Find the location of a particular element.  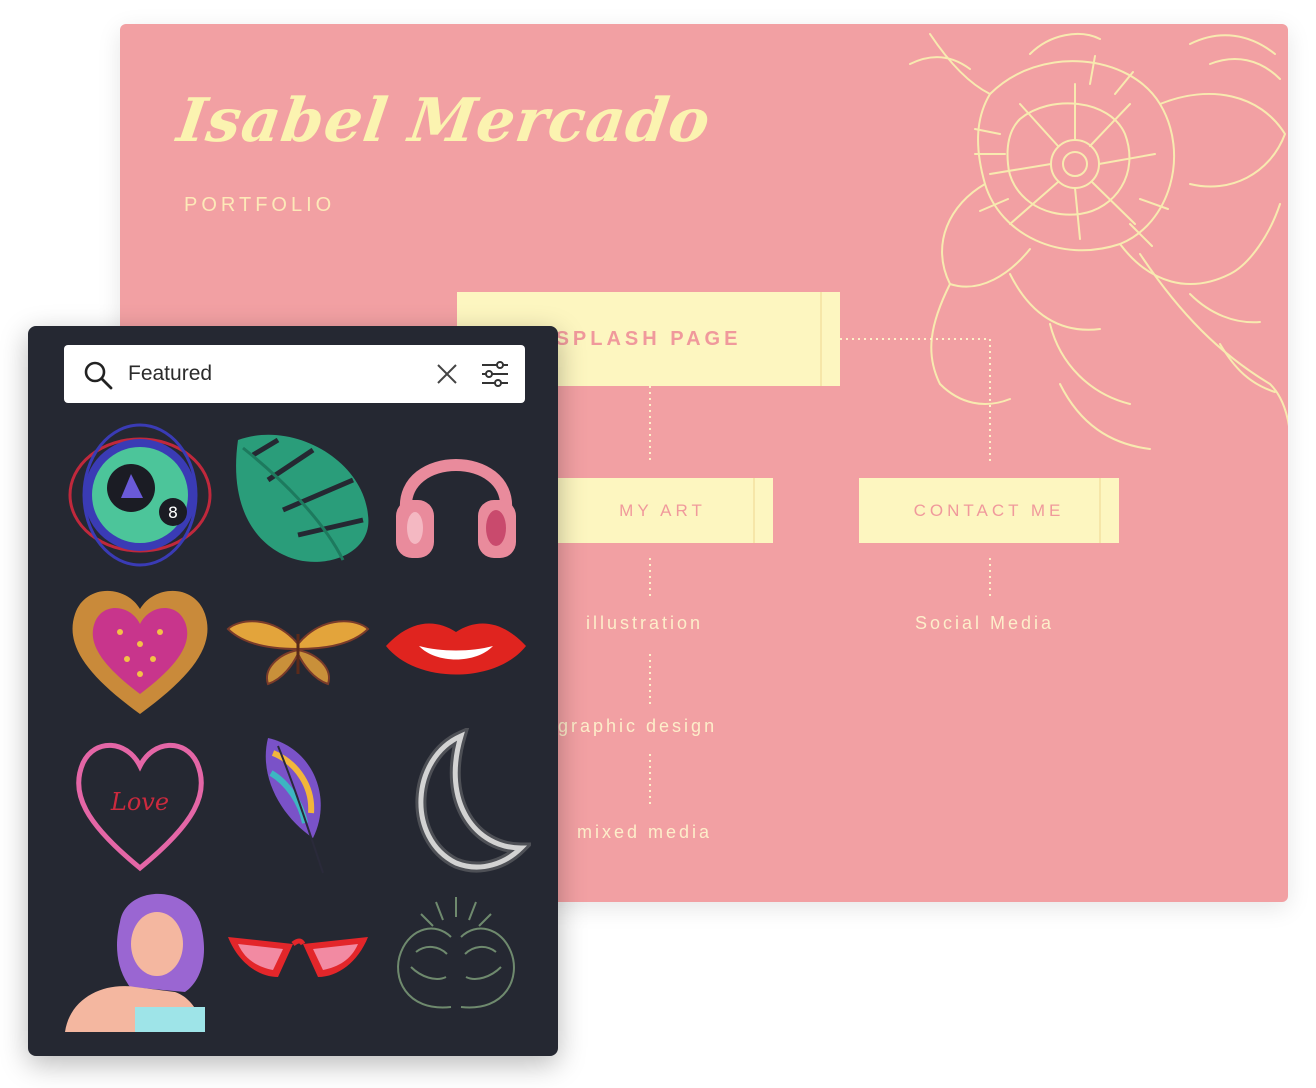

sticker-love-heart: Love is located at coordinates (140, 803).